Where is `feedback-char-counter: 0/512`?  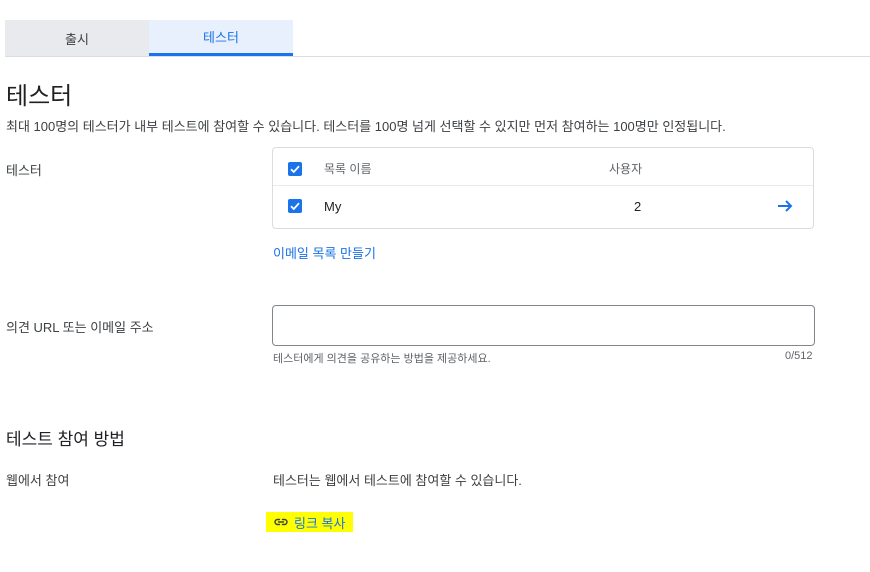 feedback-char-counter: 0/512 is located at coordinates (799, 356).